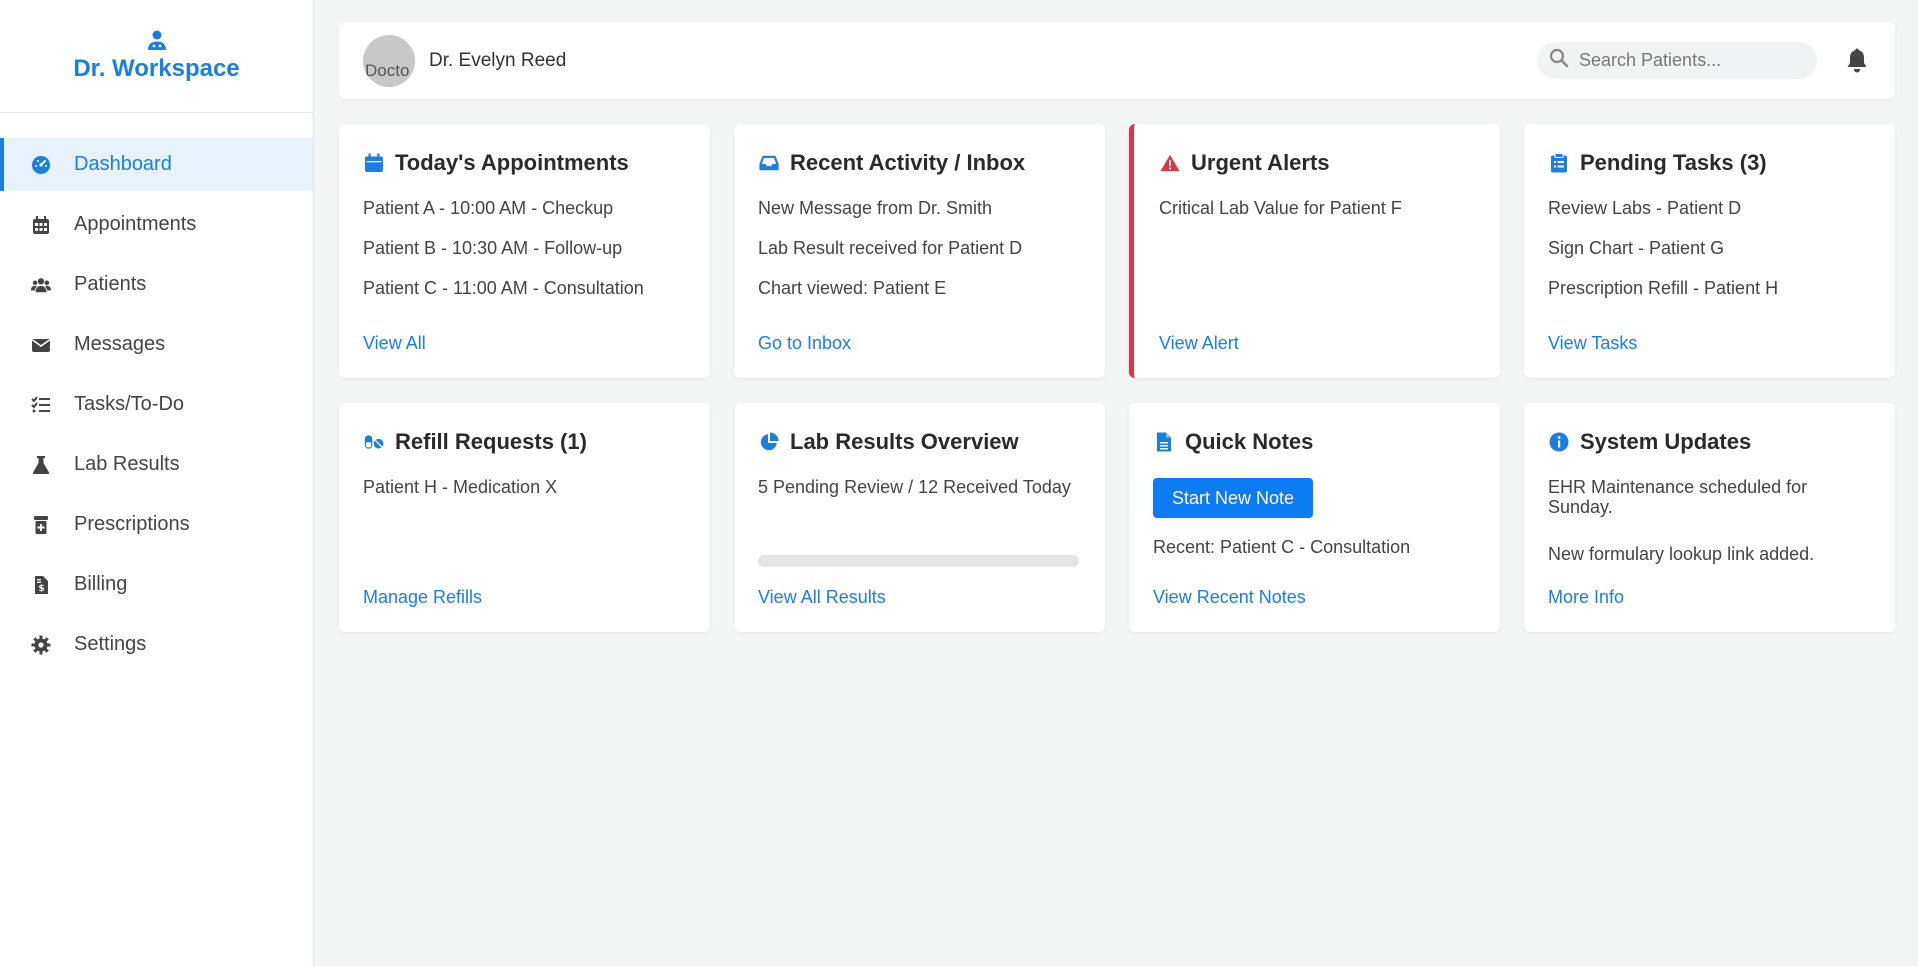 This screenshot has width=1918, height=966. I want to click on card-title: System Updates, so click(1666, 441).